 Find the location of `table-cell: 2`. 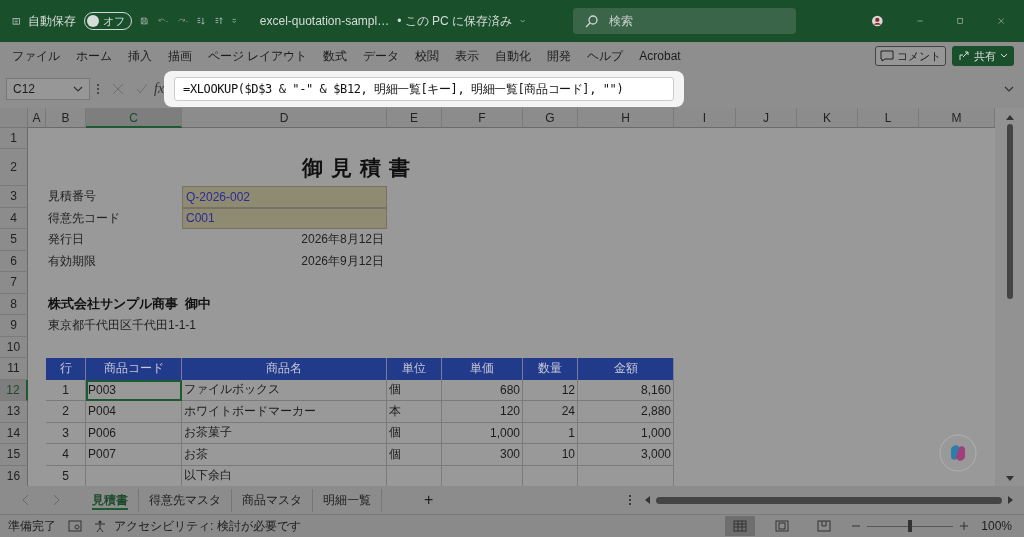

table-cell: 2 is located at coordinates (66, 412).